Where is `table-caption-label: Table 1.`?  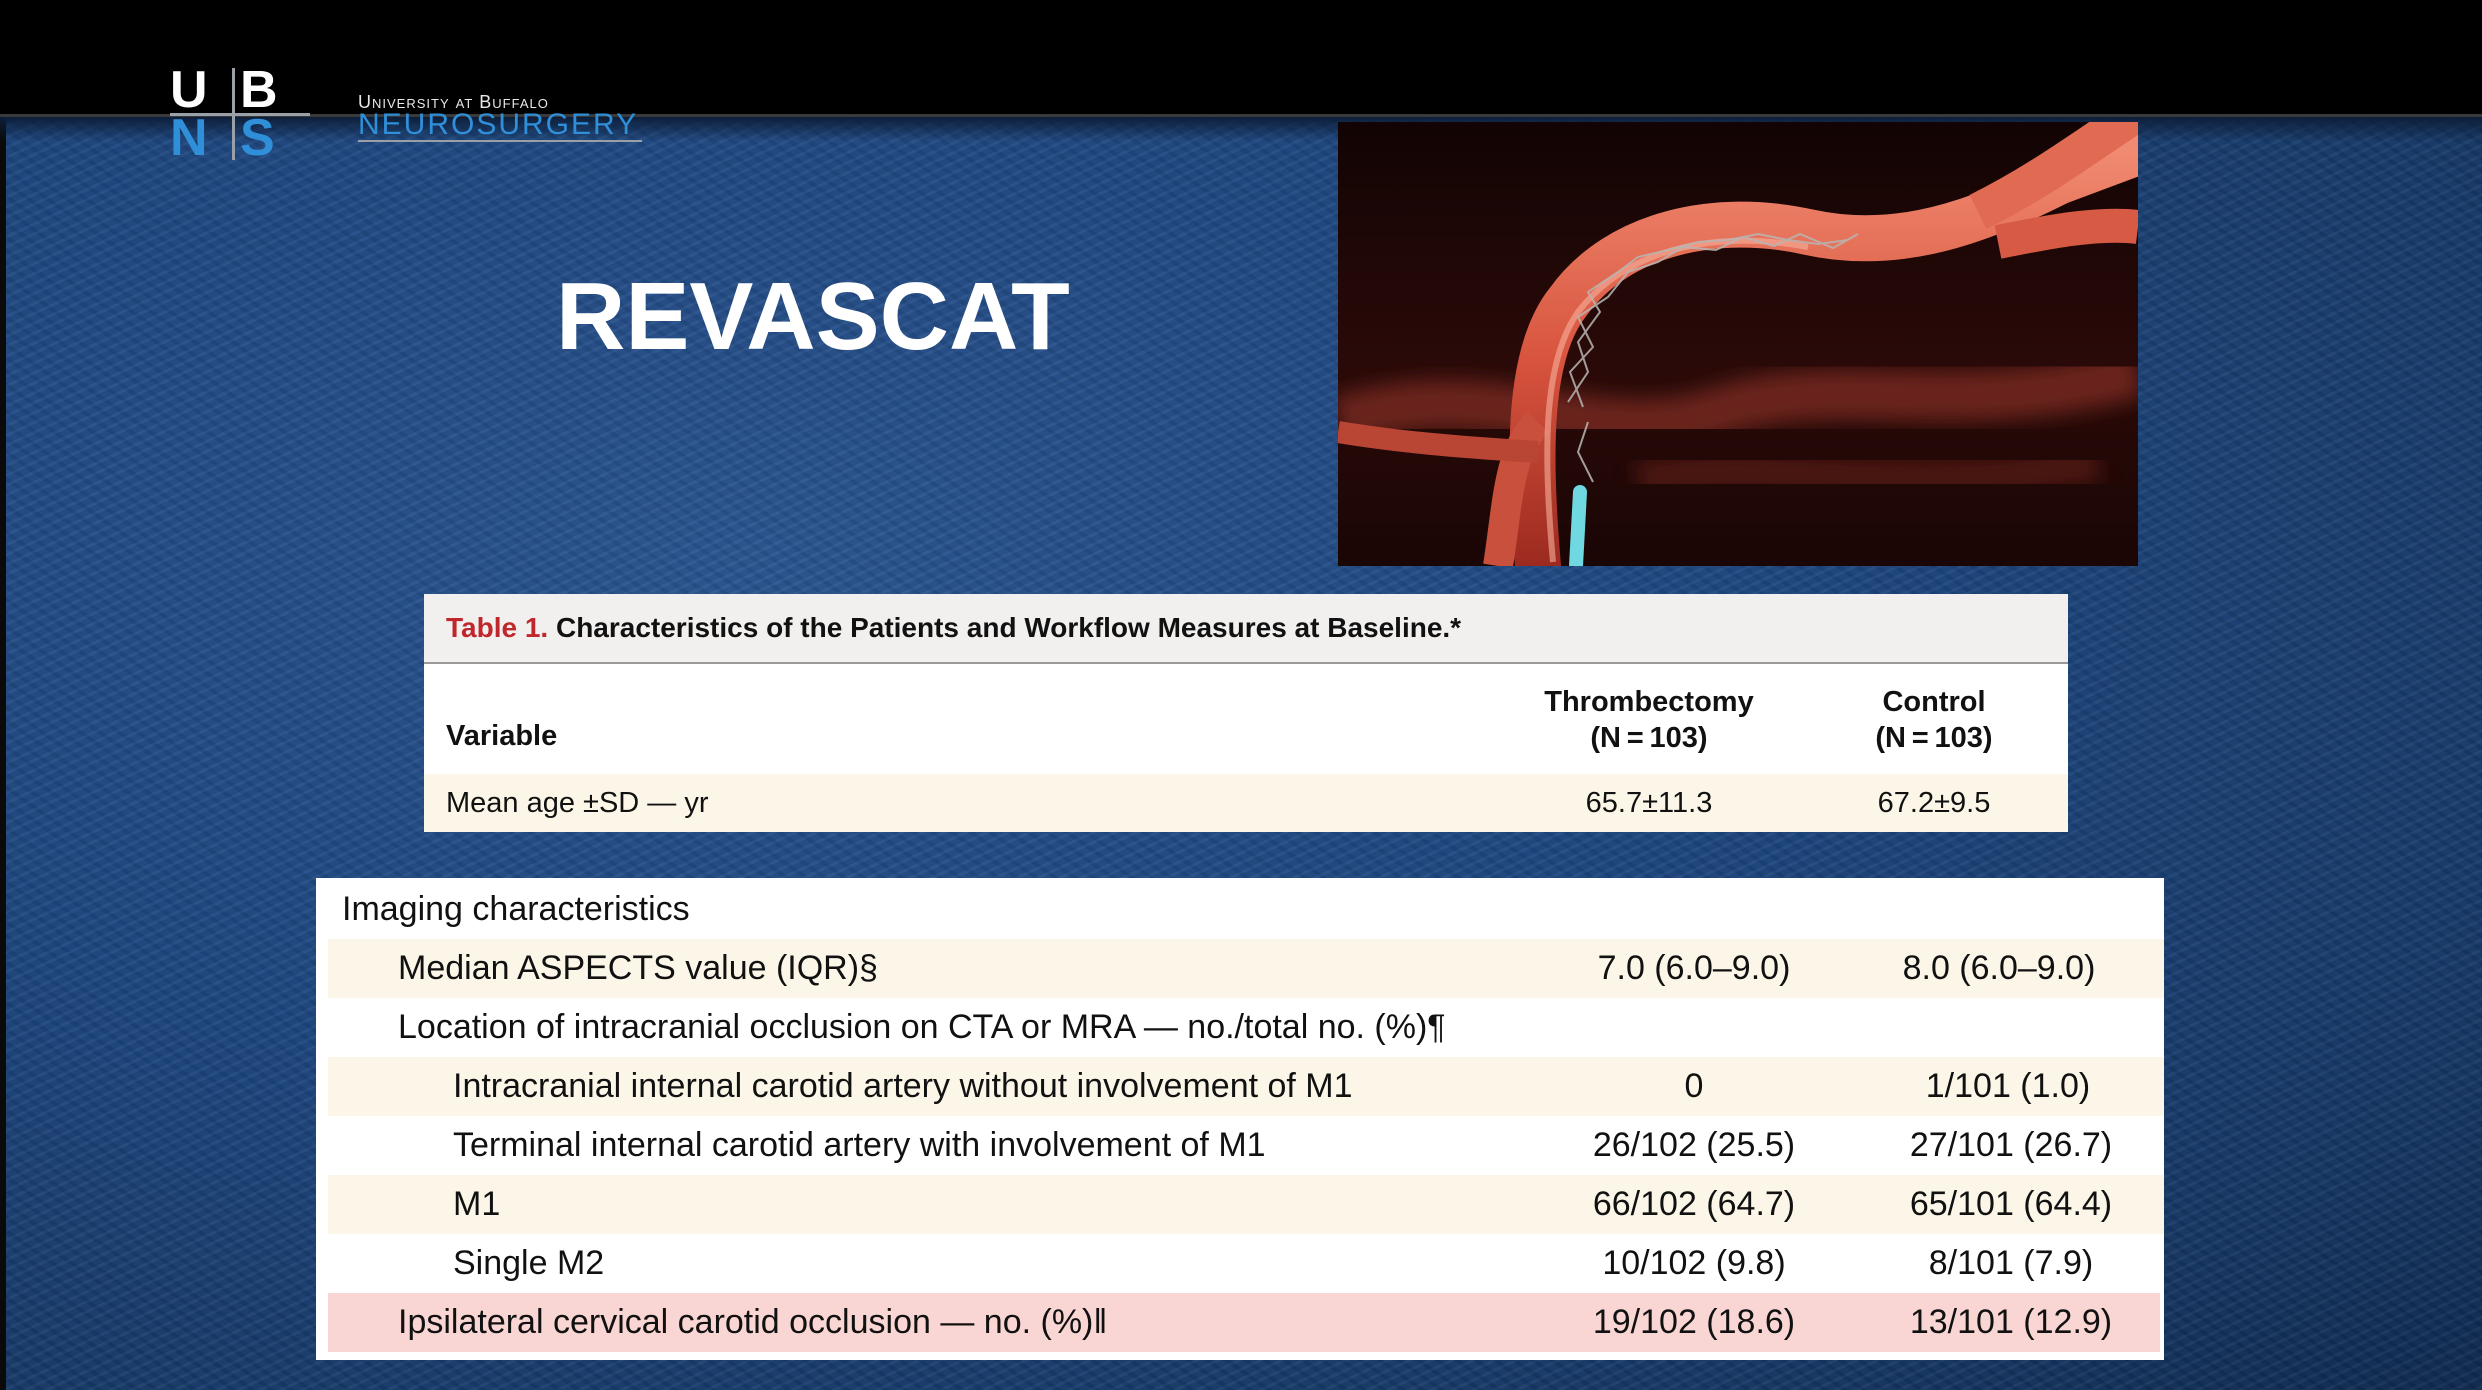
table-caption-label: Table 1. is located at coordinates (497, 627).